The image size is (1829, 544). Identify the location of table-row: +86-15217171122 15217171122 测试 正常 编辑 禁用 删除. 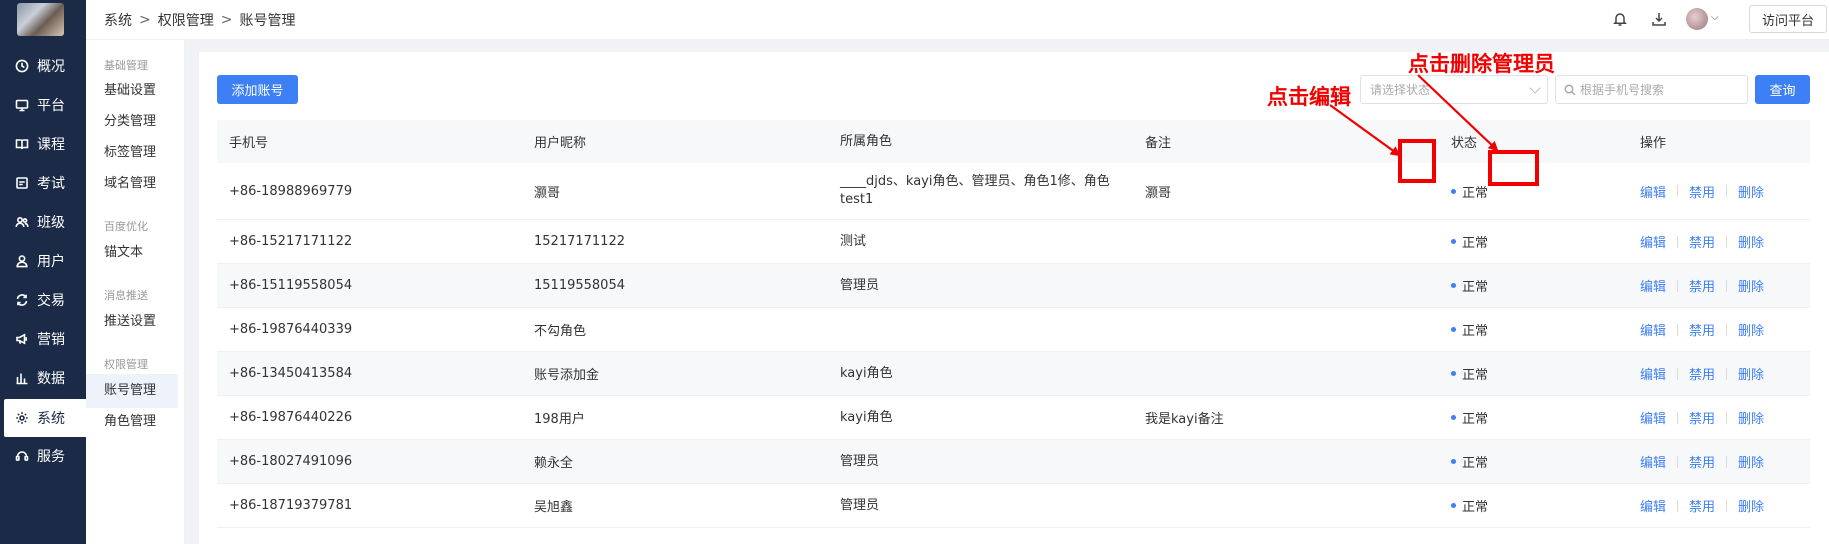
(1013, 242).